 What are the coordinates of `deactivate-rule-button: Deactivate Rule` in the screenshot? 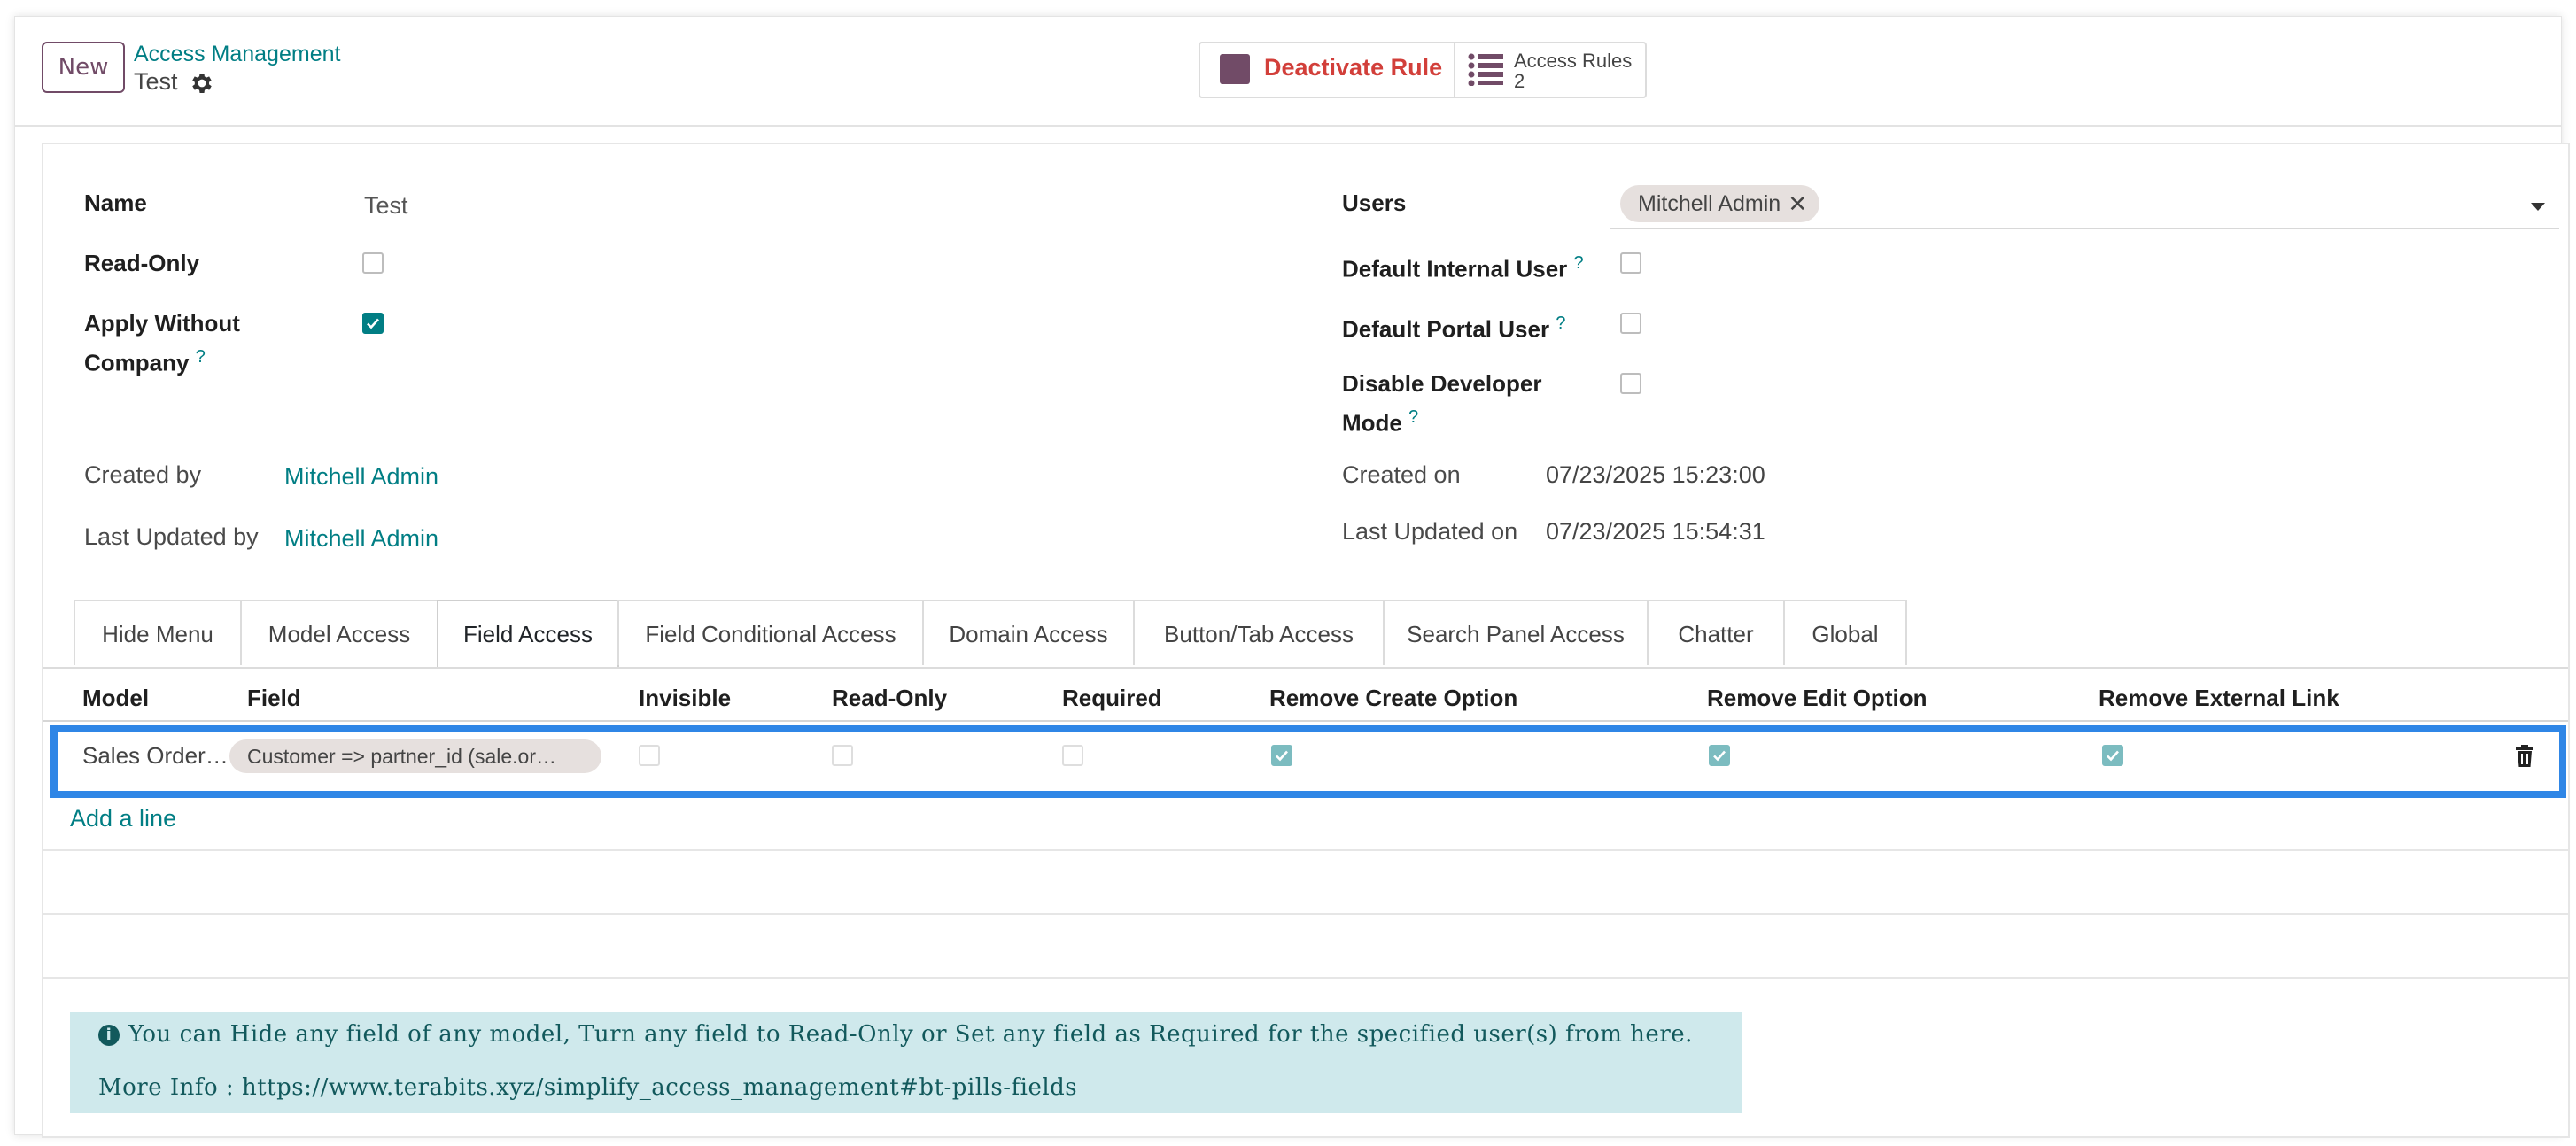 It's located at (1327, 70).